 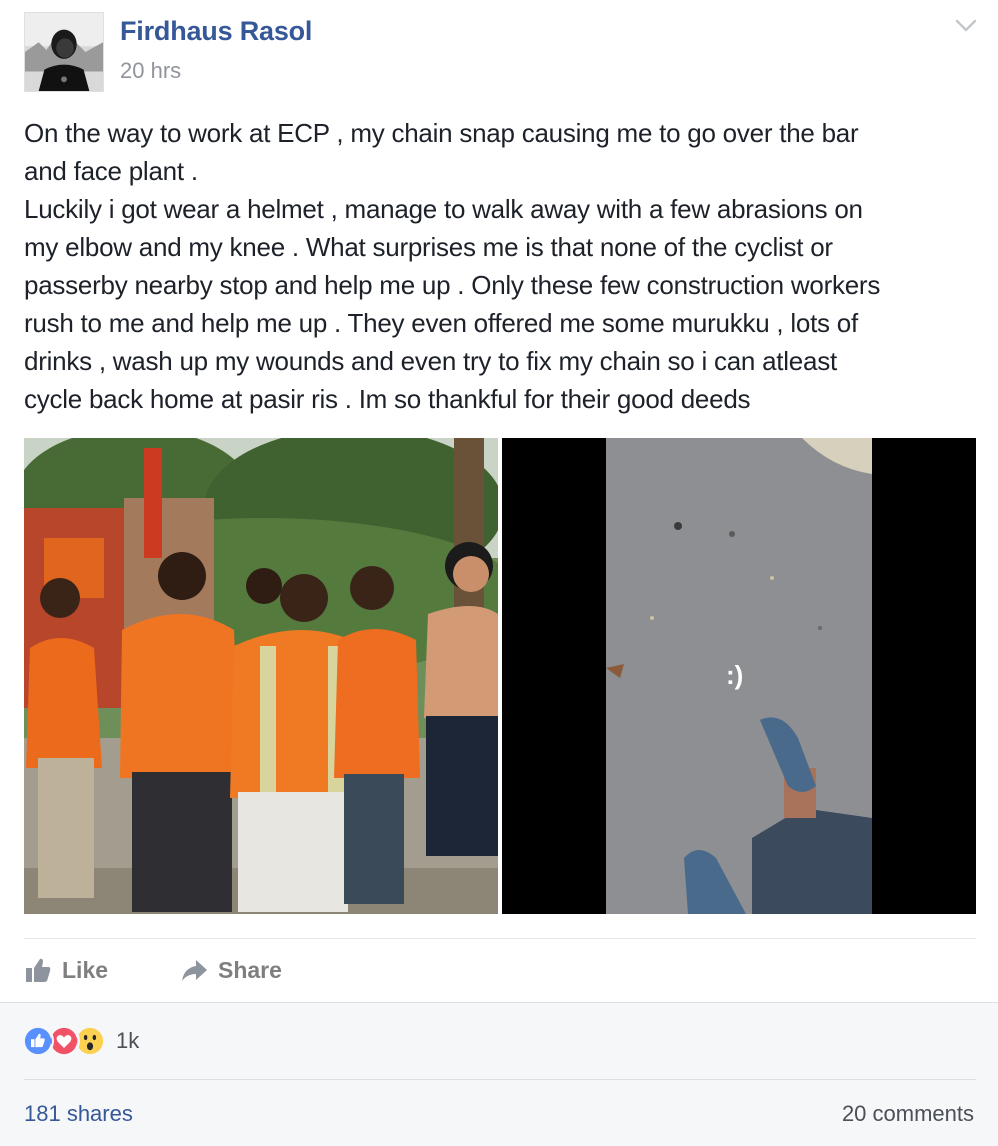 I want to click on footer-divider, so click(x=500, y=1079).